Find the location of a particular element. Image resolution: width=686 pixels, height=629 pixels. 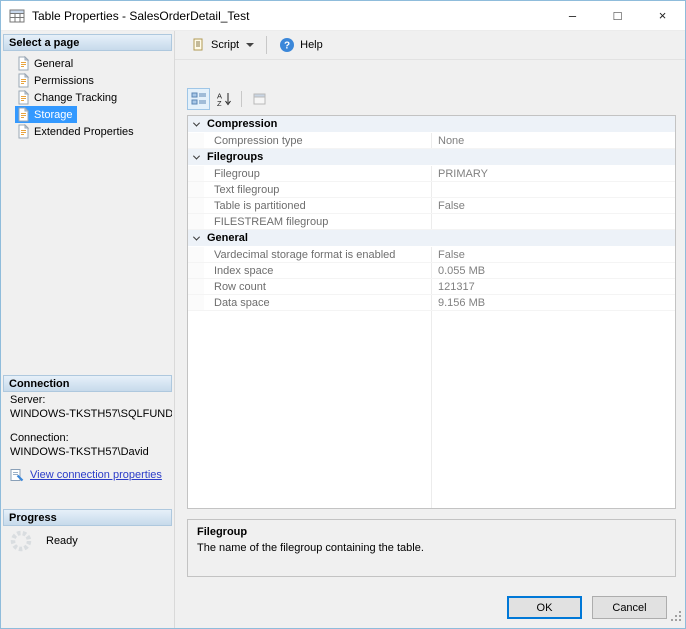

property-row: Compression type None is located at coordinates (431, 141).